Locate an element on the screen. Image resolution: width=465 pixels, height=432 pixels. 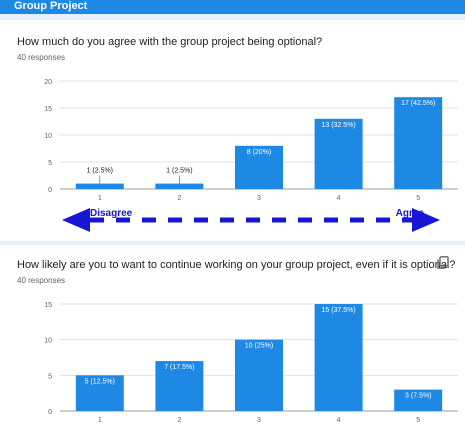
data-label: 3 (7.5%) is located at coordinates (418, 396).